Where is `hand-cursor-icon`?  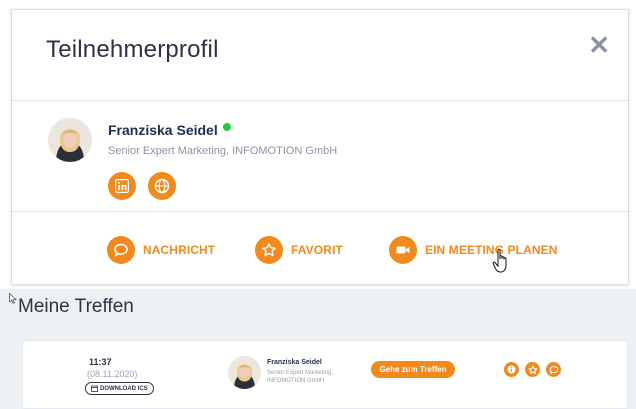
hand-cursor-icon is located at coordinates (502, 263).